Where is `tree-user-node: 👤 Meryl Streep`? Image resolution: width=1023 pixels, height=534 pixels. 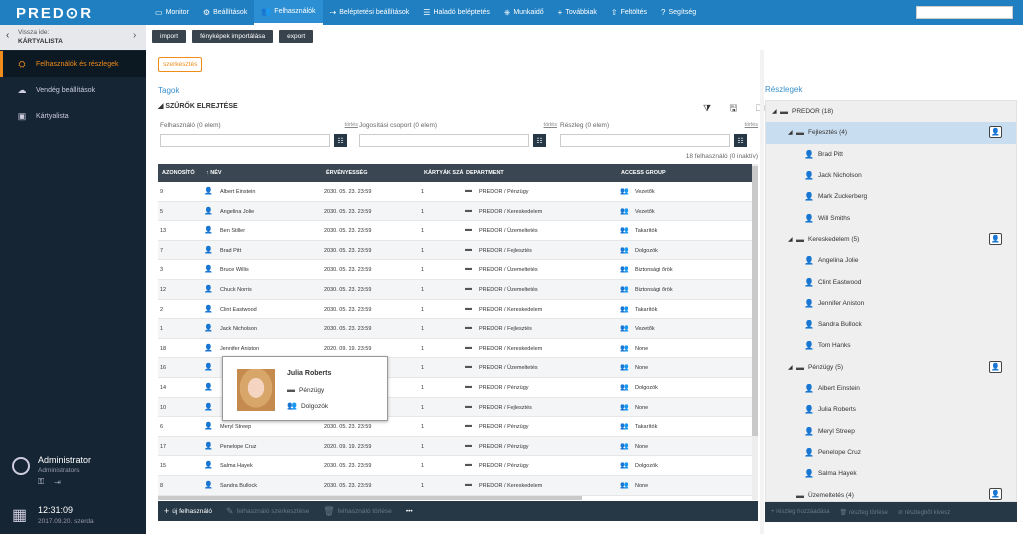 tree-user-node: 👤 Meryl Streep is located at coordinates (891, 431).